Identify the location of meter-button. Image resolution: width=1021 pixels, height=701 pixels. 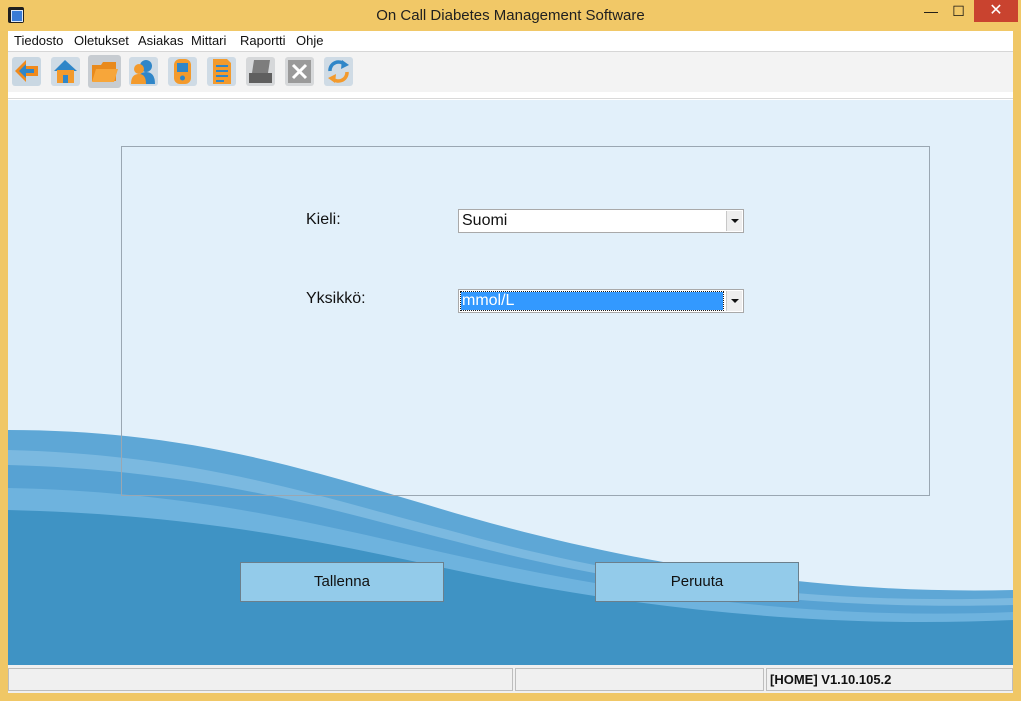
(182, 71).